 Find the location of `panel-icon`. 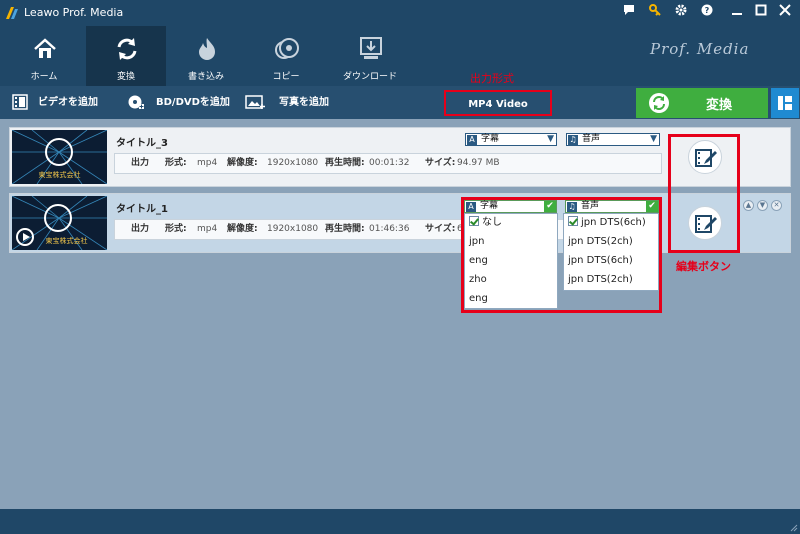

panel-icon is located at coordinates (785, 103).